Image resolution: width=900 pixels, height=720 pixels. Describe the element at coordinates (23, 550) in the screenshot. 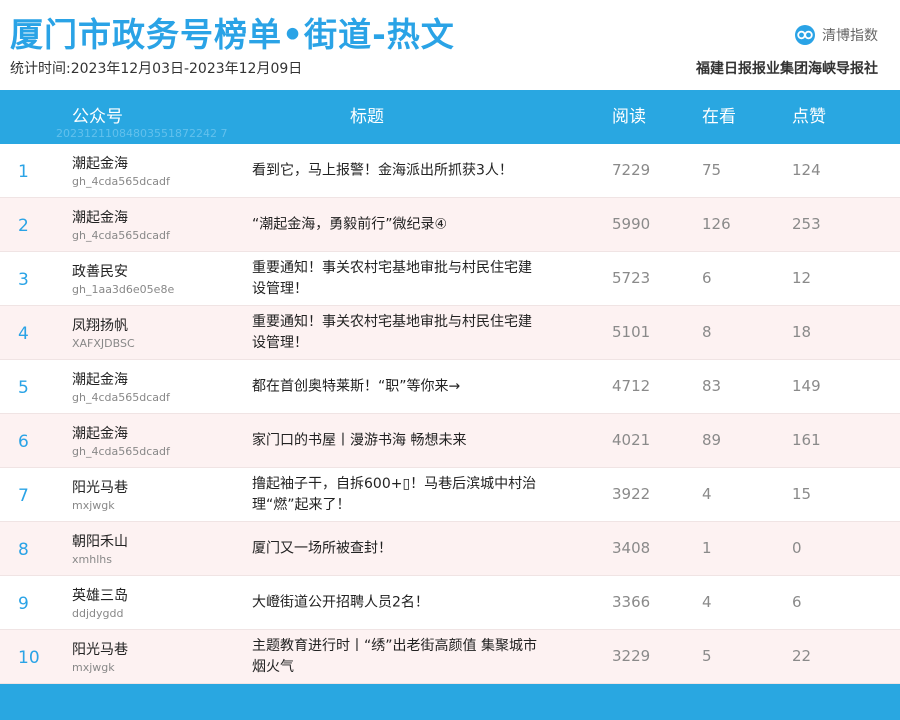

I see `rank-number: 8` at that location.